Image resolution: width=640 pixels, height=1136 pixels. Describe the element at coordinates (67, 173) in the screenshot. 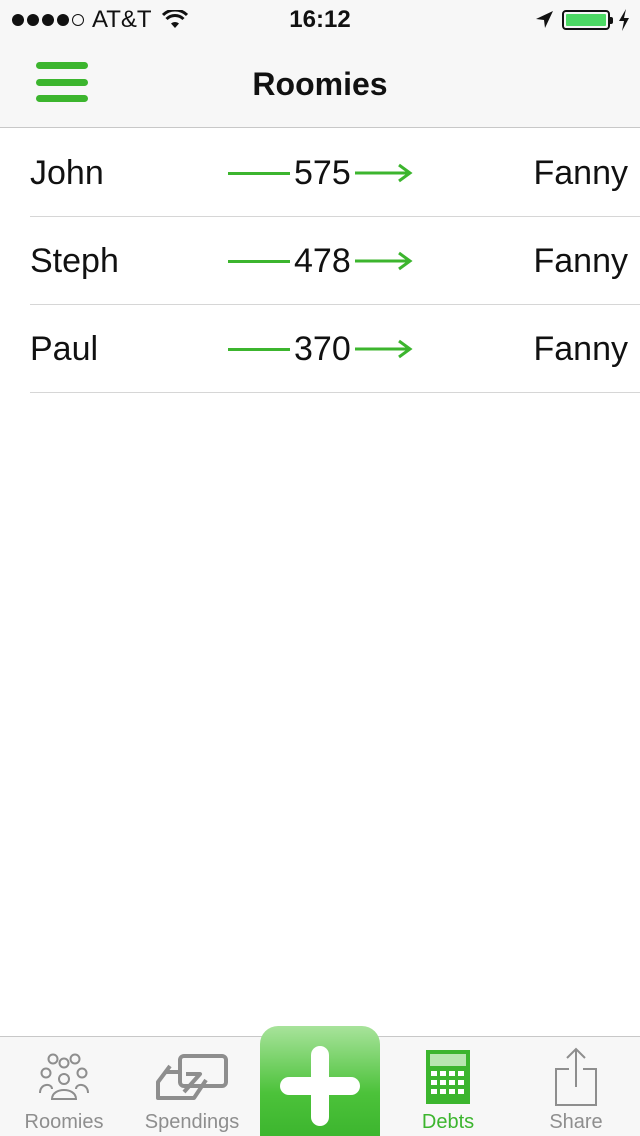

I see `debtor-name: John` at that location.